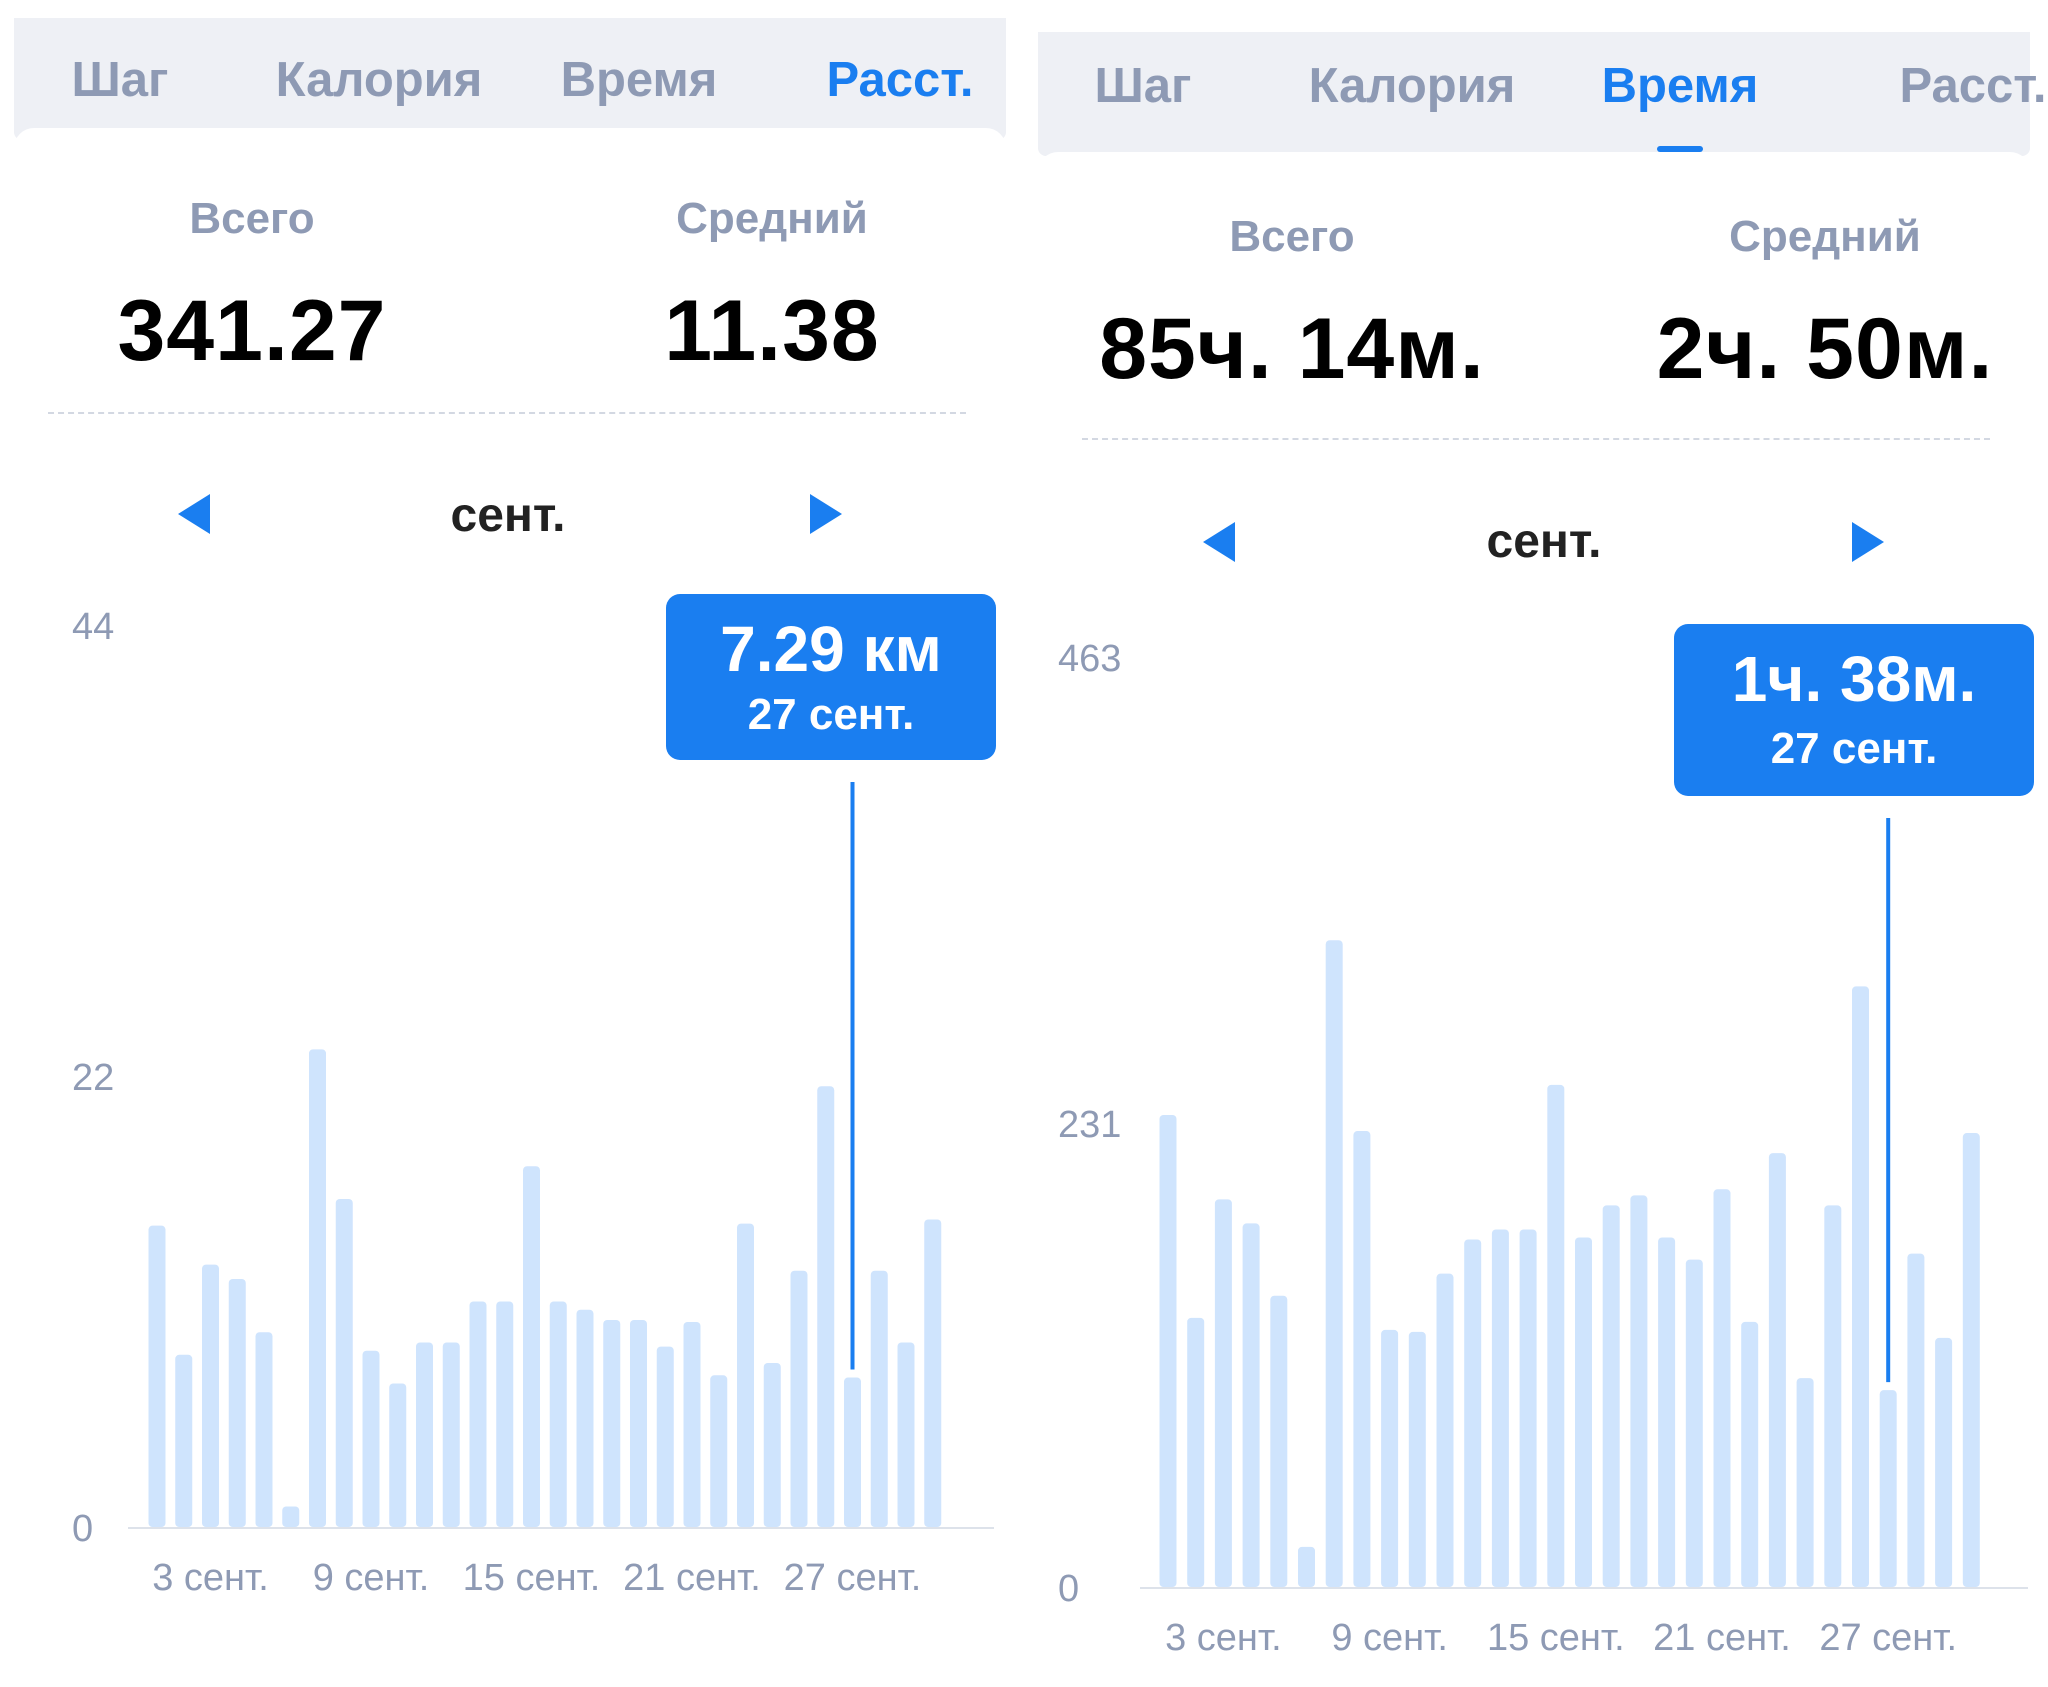 The width and height of the screenshot is (2048, 1687). What do you see at coordinates (93, 1078) in the screenshot?
I see `y-tick-label: 22` at bounding box center [93, 1078].